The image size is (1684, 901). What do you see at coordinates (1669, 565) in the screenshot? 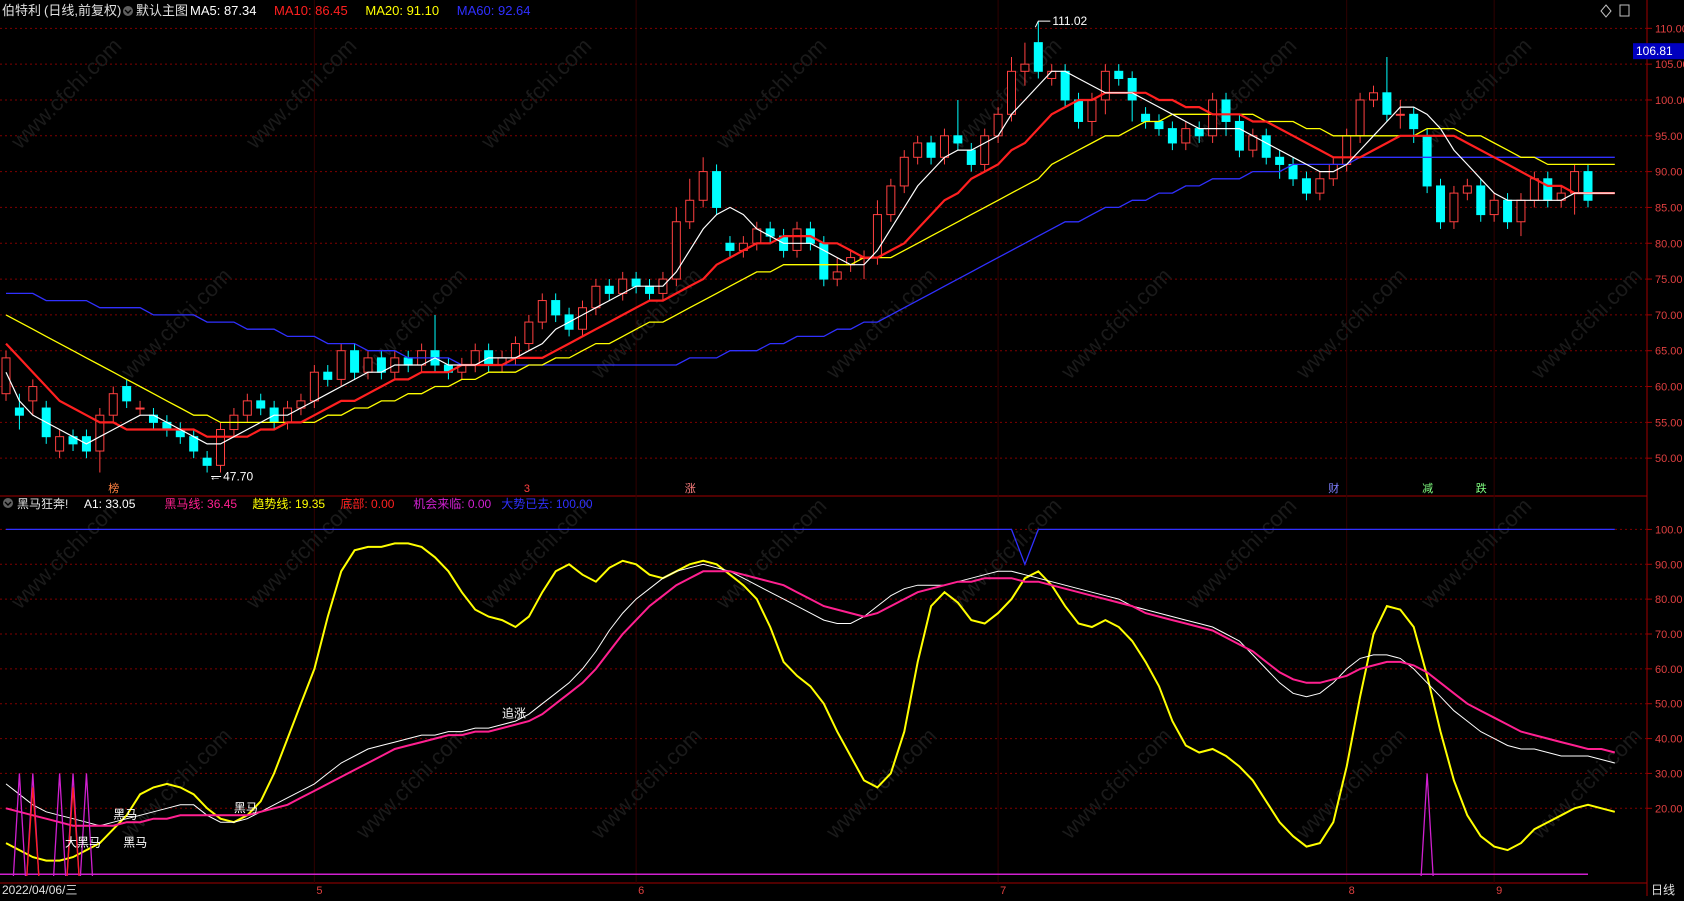
I see `indicator-tick-label: 90.00` at bounding box center [1669, 565].